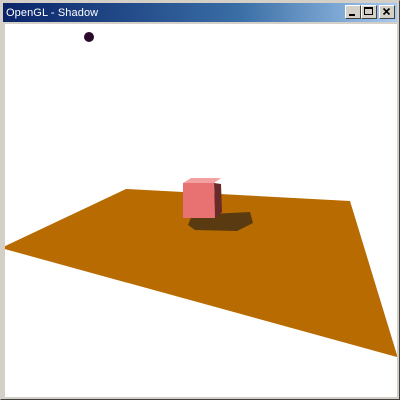 The height and width of the screenshot is (400, 400). I want to click on cube-side-face, so click(218, 200).